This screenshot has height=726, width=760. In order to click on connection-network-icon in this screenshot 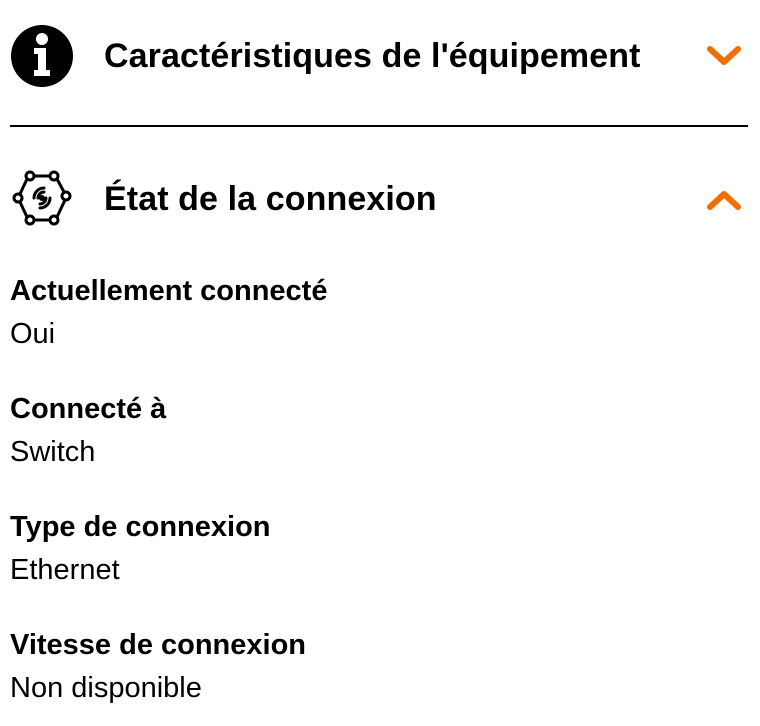, I will do `click(42, 198)`.